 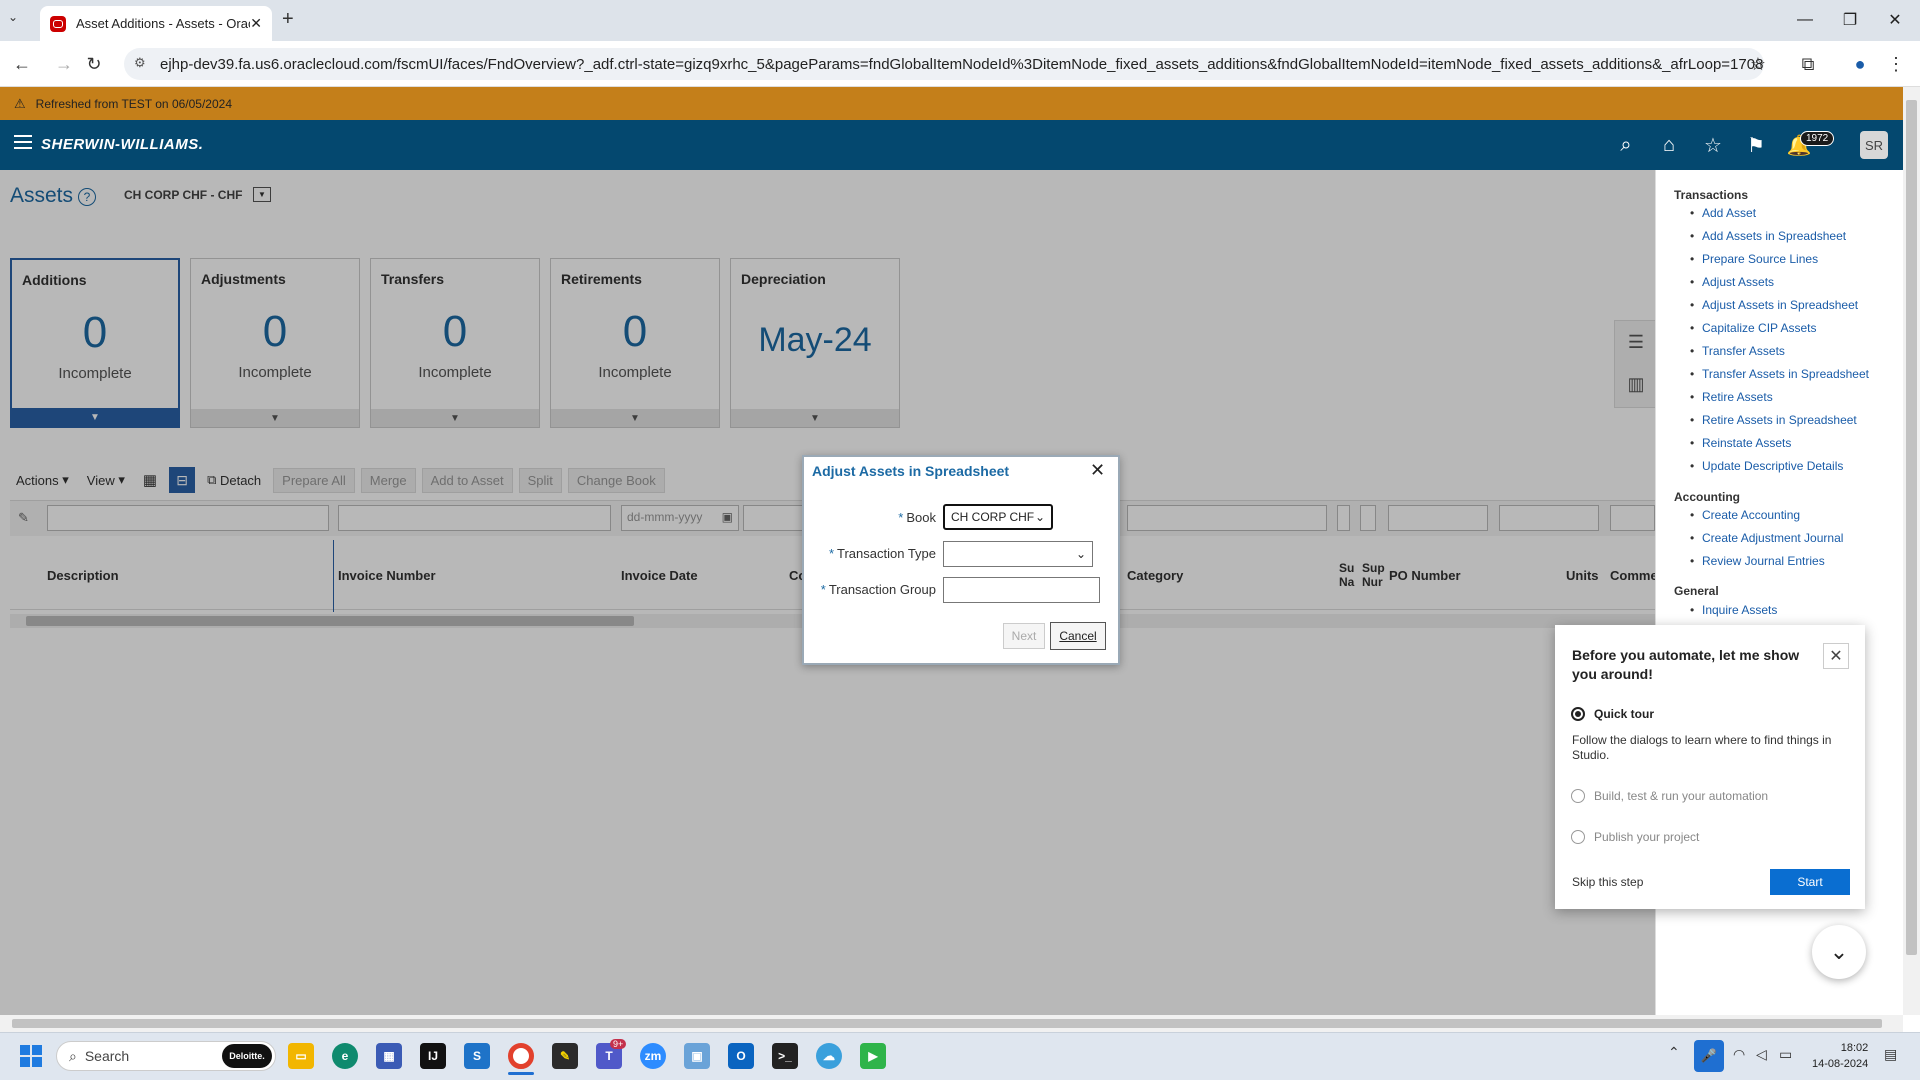 I want to click on task-update-descriptive-details: Update Descriptive Details, so click(x=1766, y=466).